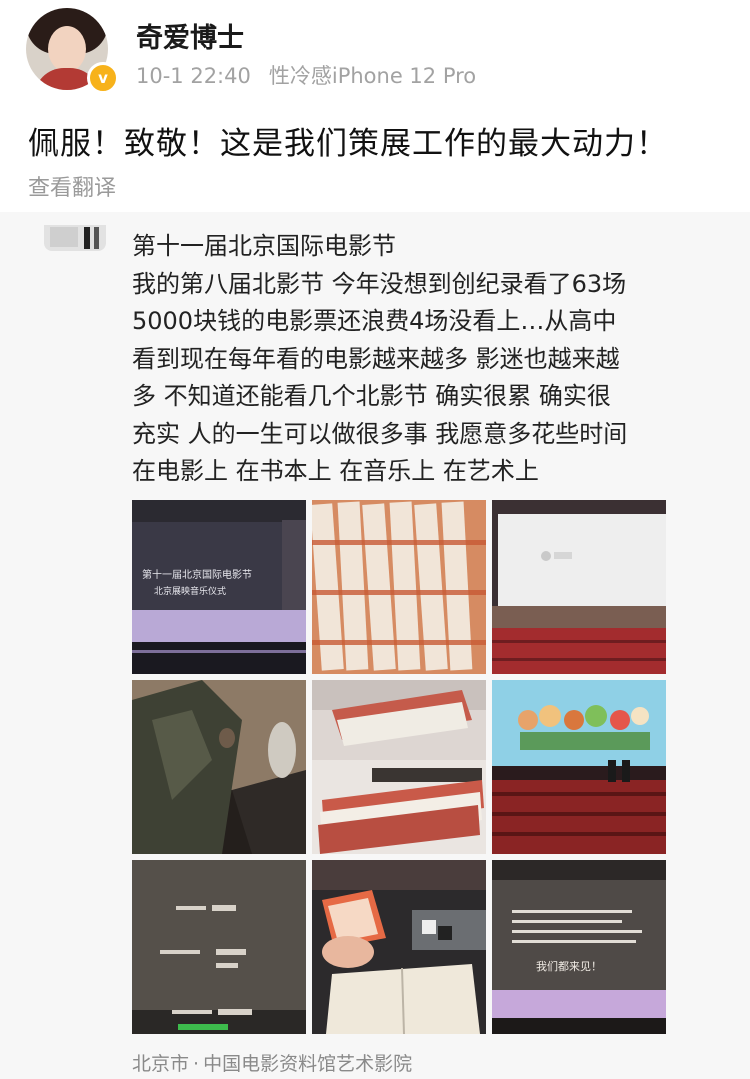 This screenshot has height=1079, width=750. What do you see at coordinates (219, 947) in the screenshot?
I see `credits-screen-photo` at bounding box center [219, 947].